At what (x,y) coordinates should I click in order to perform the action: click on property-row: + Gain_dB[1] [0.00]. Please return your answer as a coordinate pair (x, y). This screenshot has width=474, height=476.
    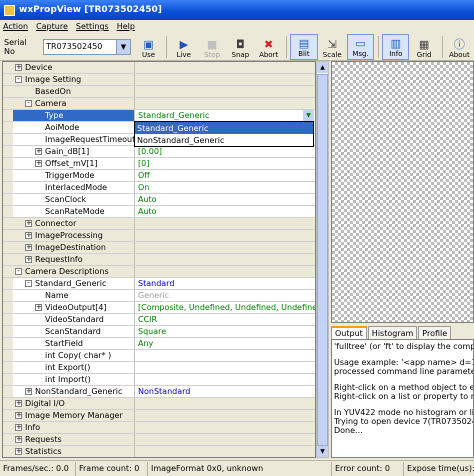
    Looking at the image, I should click on (159, 152).